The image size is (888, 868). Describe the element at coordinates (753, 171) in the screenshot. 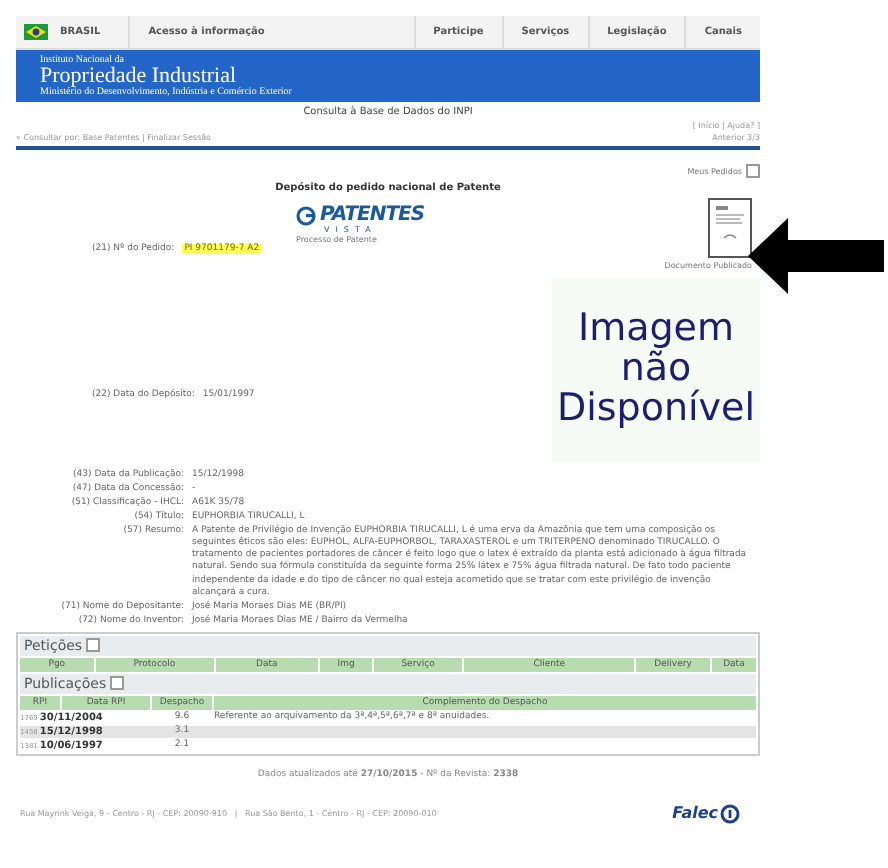

I see `checkbox-icon` at that location.